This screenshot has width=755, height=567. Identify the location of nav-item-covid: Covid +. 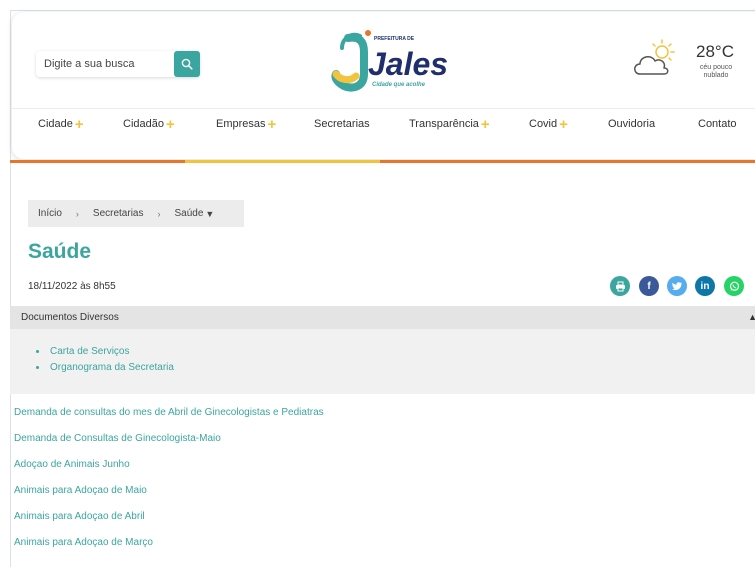
(548, 124).